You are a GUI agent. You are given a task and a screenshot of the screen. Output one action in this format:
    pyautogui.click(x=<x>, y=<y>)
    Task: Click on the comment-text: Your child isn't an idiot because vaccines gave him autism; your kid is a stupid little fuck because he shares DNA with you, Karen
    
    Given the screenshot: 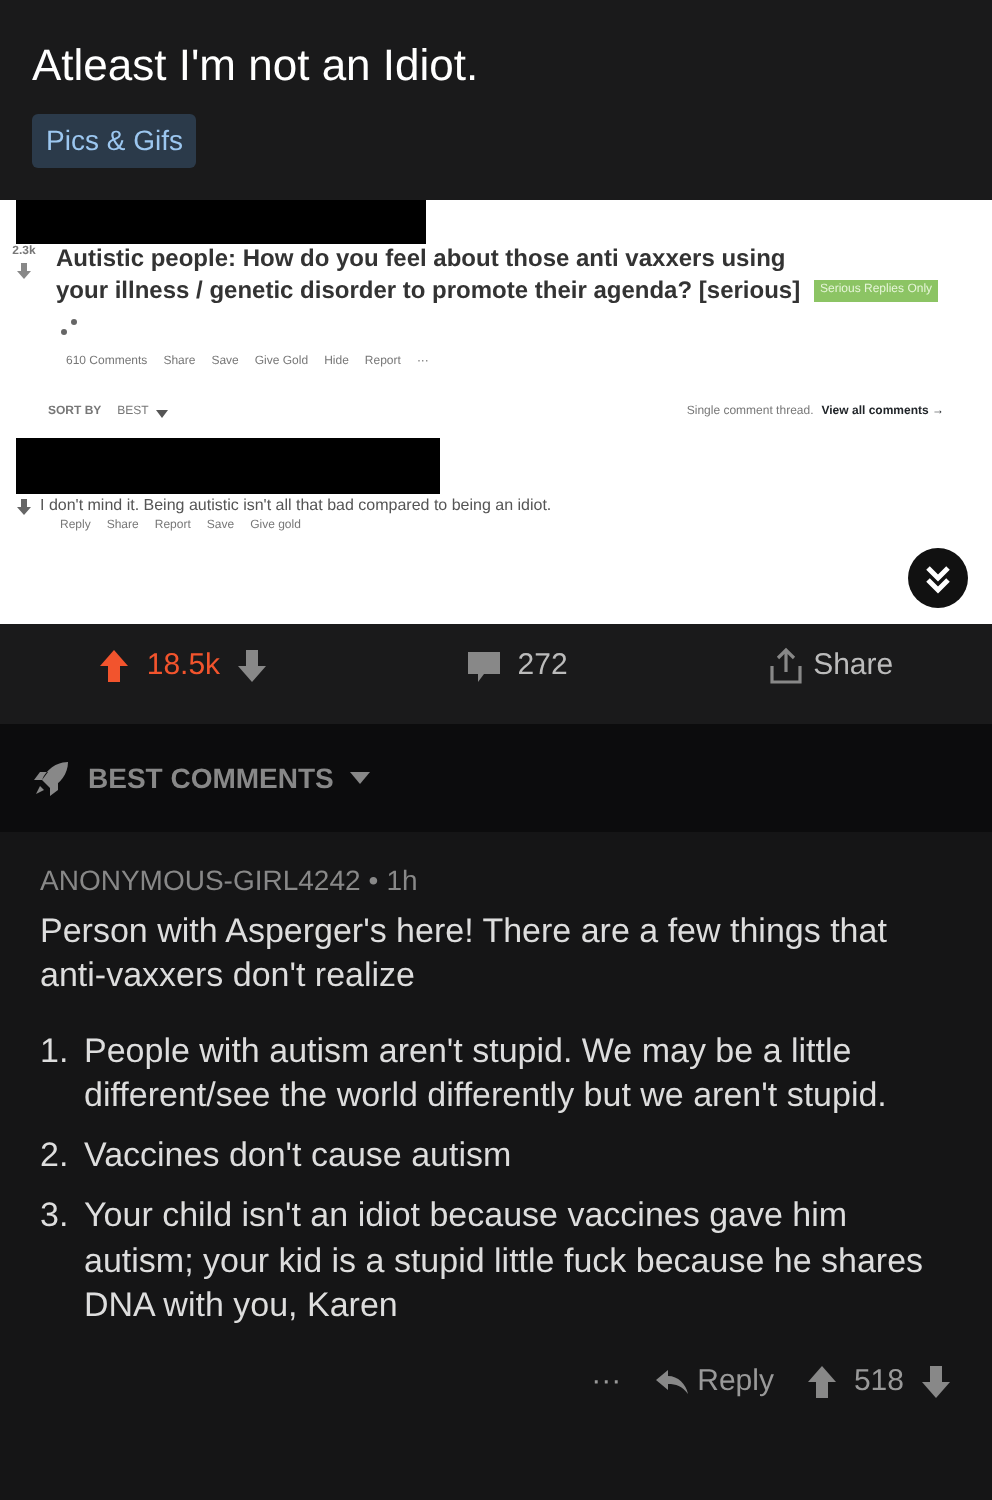 What is the action you would take?
    pyautogui.click(x=505, y=1261)
    